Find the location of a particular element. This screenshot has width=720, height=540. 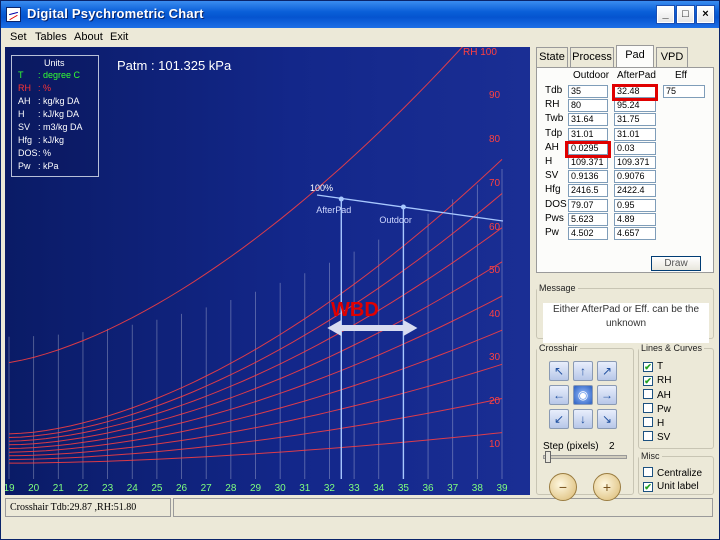

x-tick-label: 27 is located at coordinates (207, 488).